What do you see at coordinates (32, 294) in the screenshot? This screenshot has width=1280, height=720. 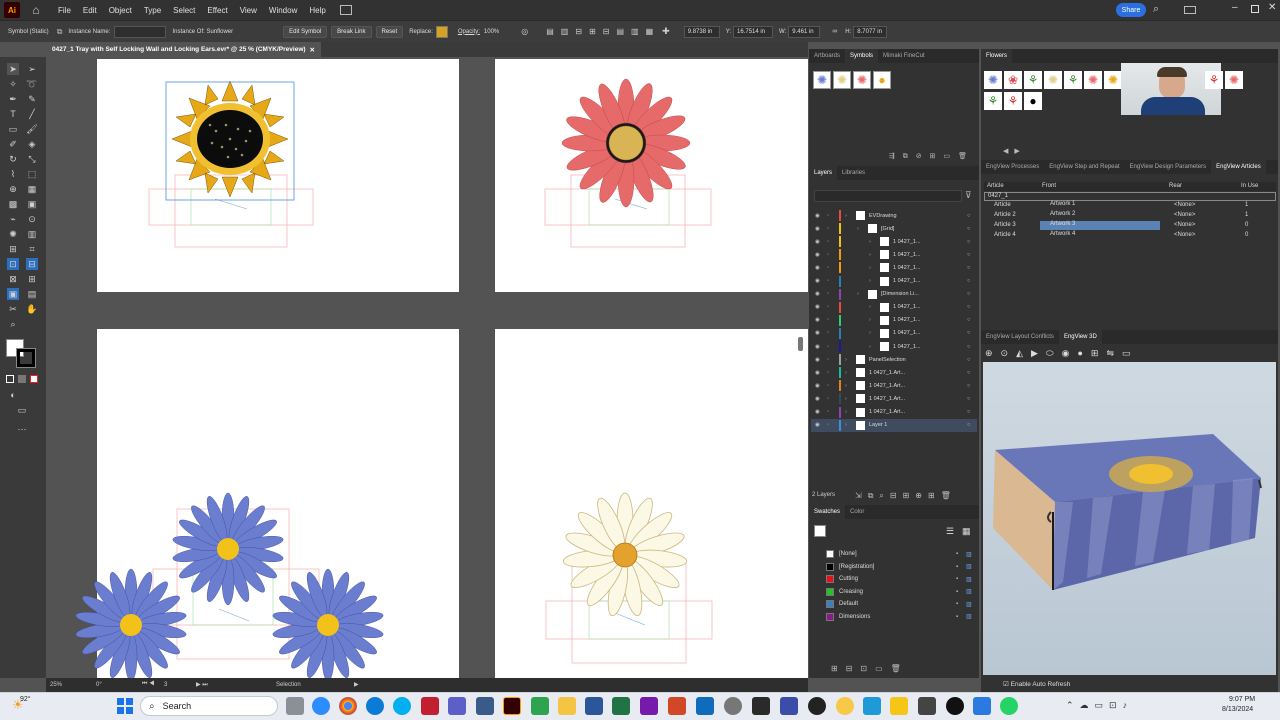 I see `engview-tool-6-icon: ▤` at bounding box center [32, 294].